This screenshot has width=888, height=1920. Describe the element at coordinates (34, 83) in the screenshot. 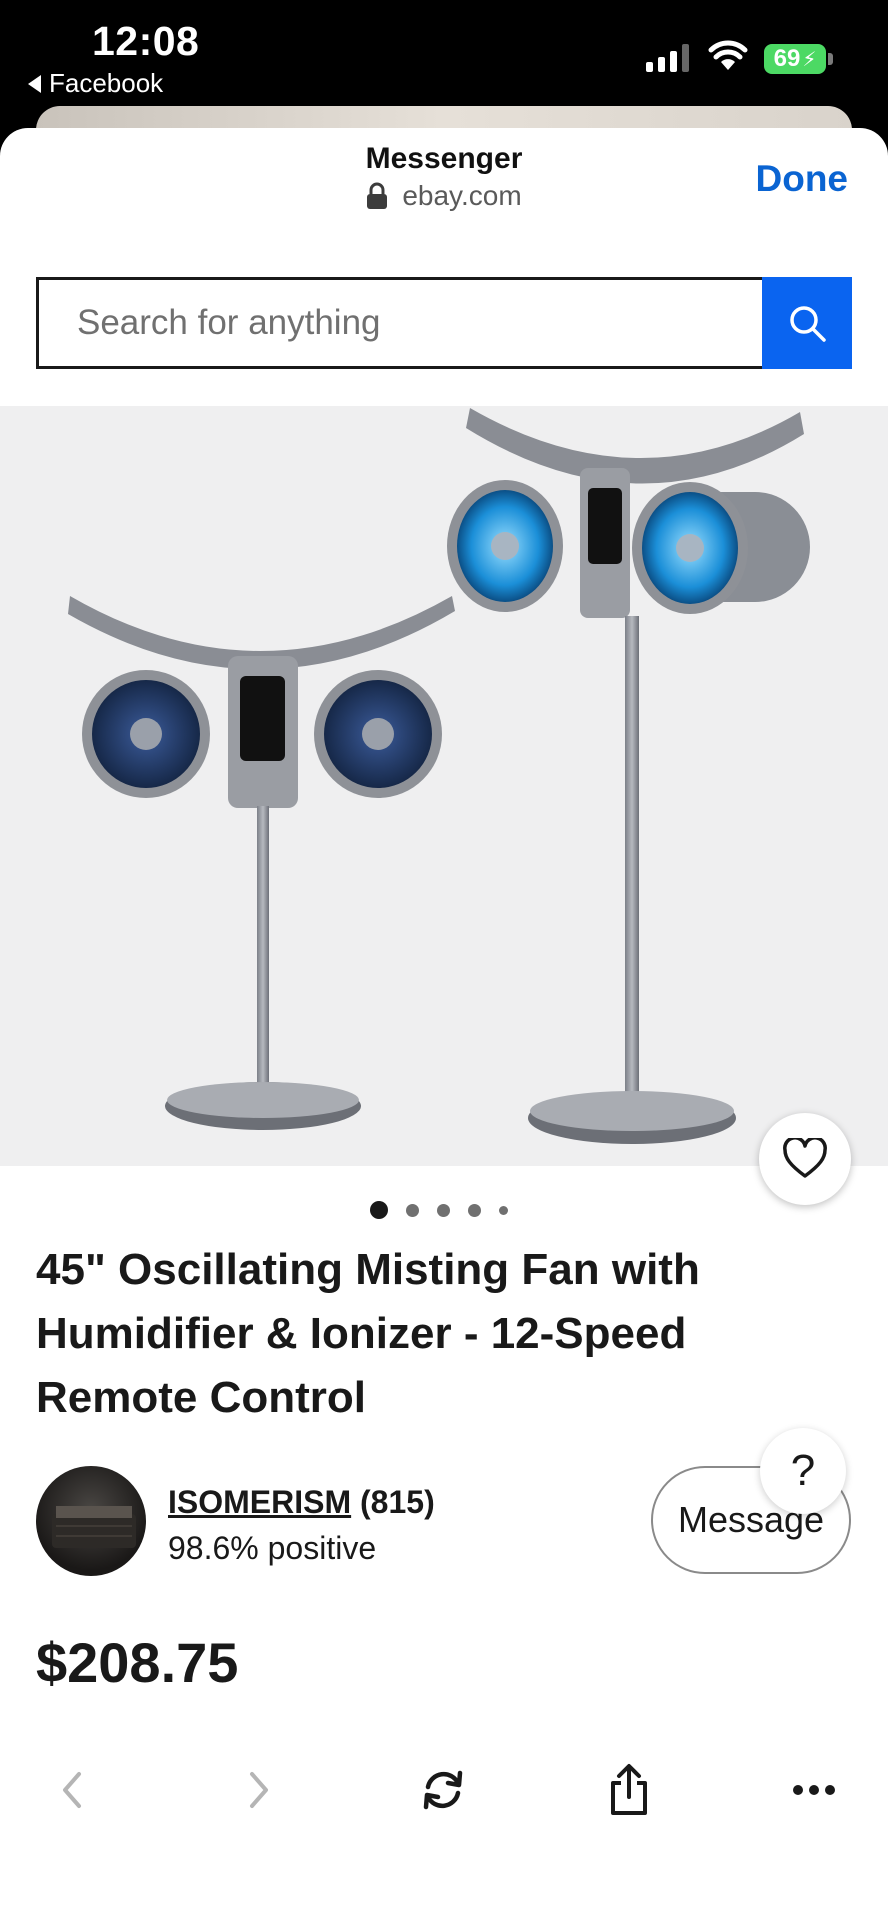

I see `back-triangle-icon` at that location.